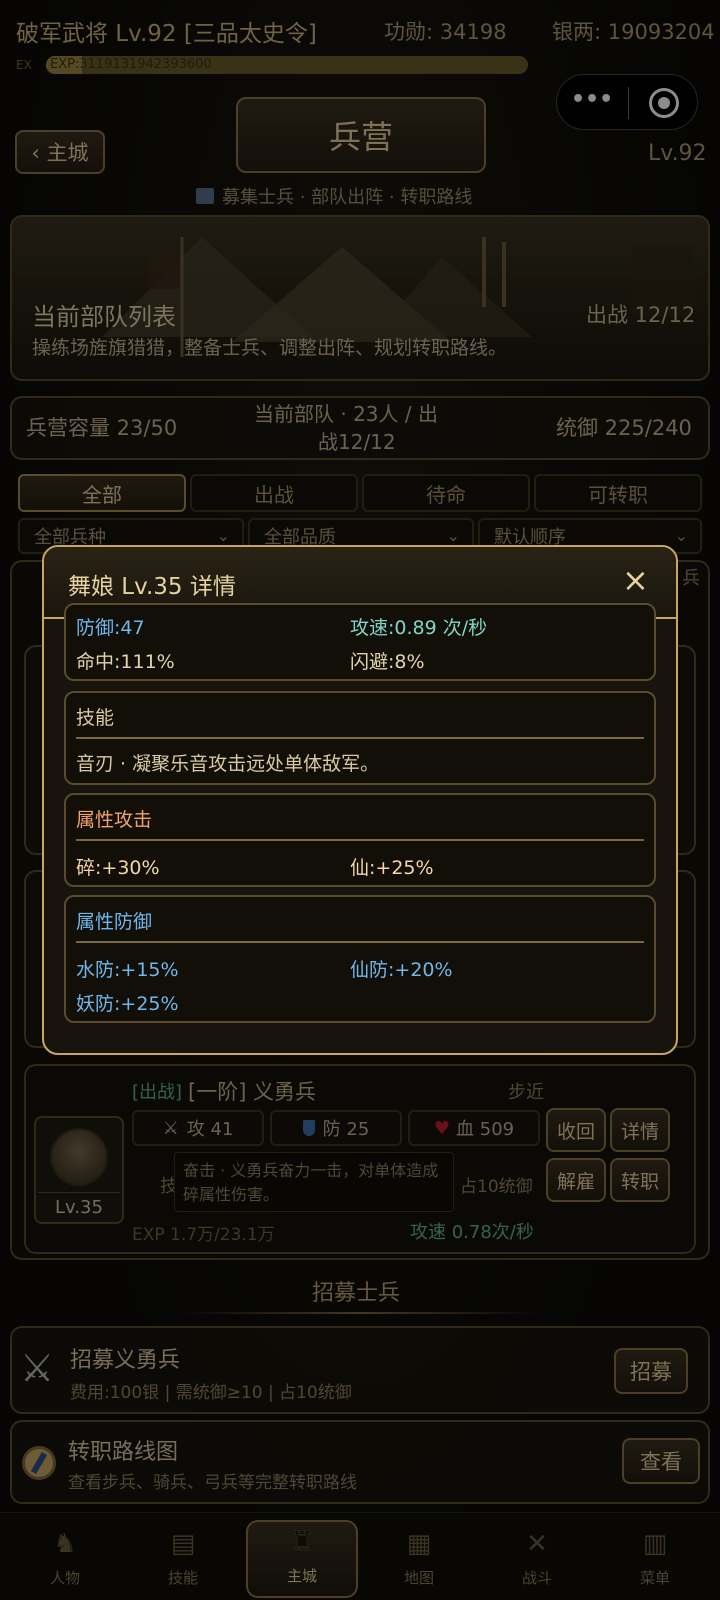 This screenshot has height=1600, width=720. I want to click on skill-card-text: 音刃 · 凝聚乐音攻击远处单体敌军。, so click(228, 764).